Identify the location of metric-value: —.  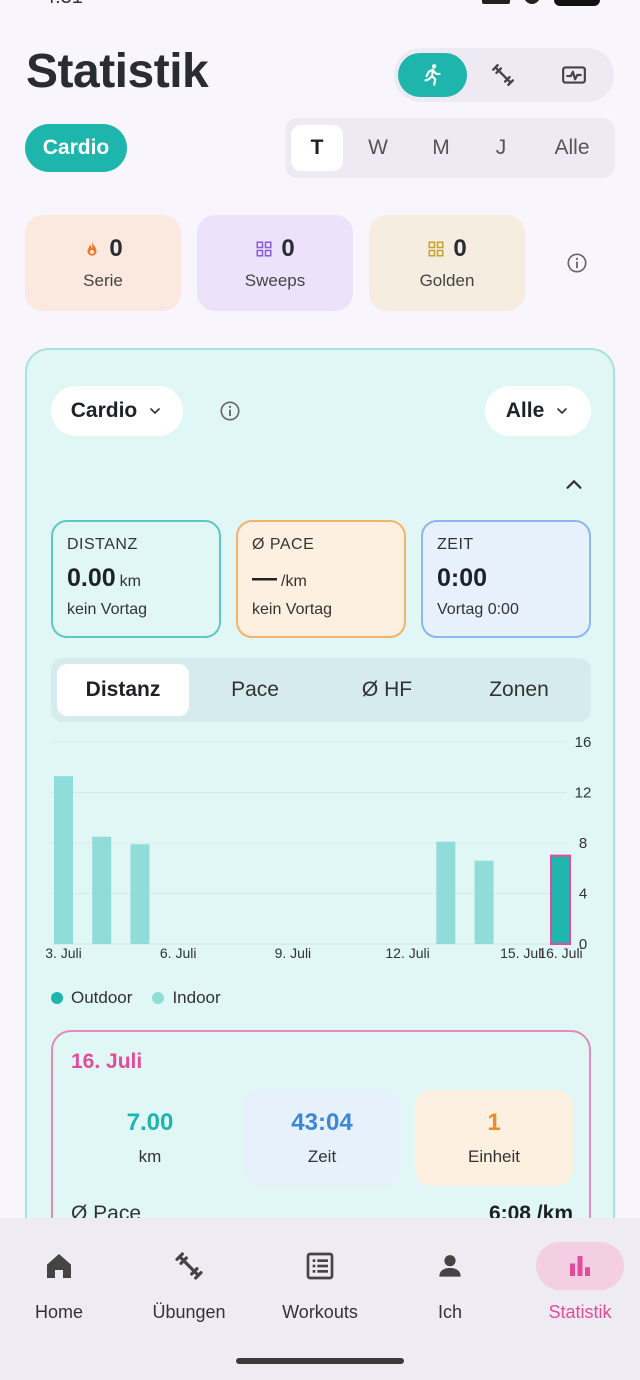
(264, 578).